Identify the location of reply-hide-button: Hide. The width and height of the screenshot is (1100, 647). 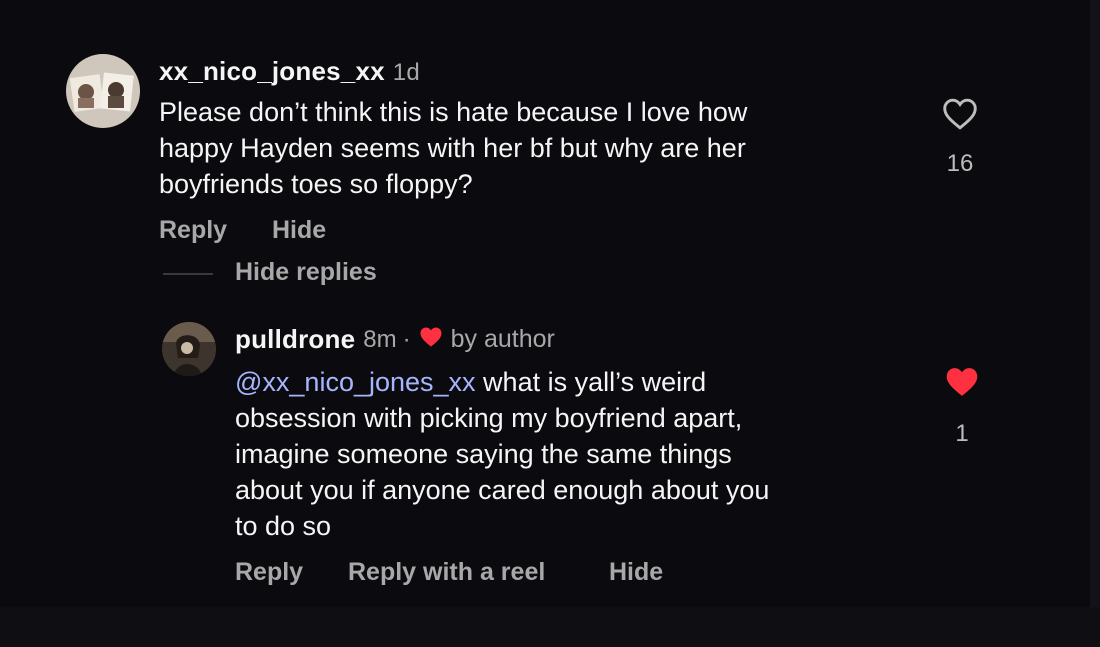
(636, 572).